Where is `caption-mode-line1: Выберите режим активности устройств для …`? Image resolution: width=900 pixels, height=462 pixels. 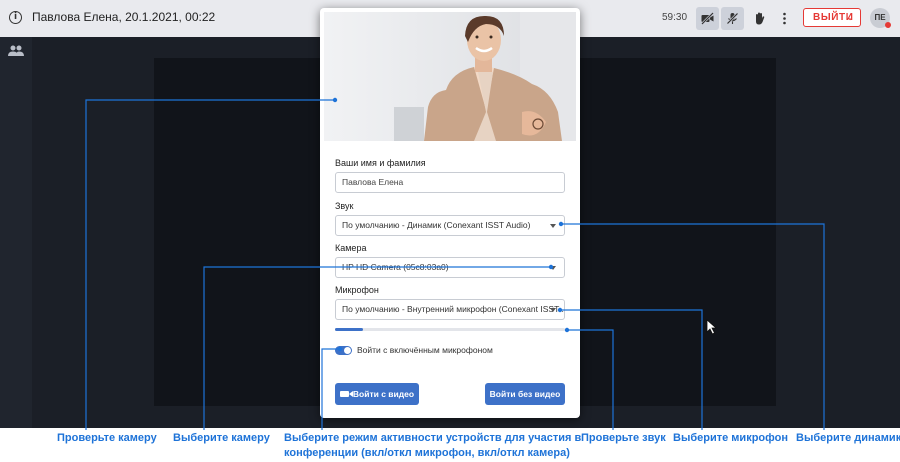 caption-mode-line1: Выберите режим активности устройств для … is located at coordinates (433, 438).